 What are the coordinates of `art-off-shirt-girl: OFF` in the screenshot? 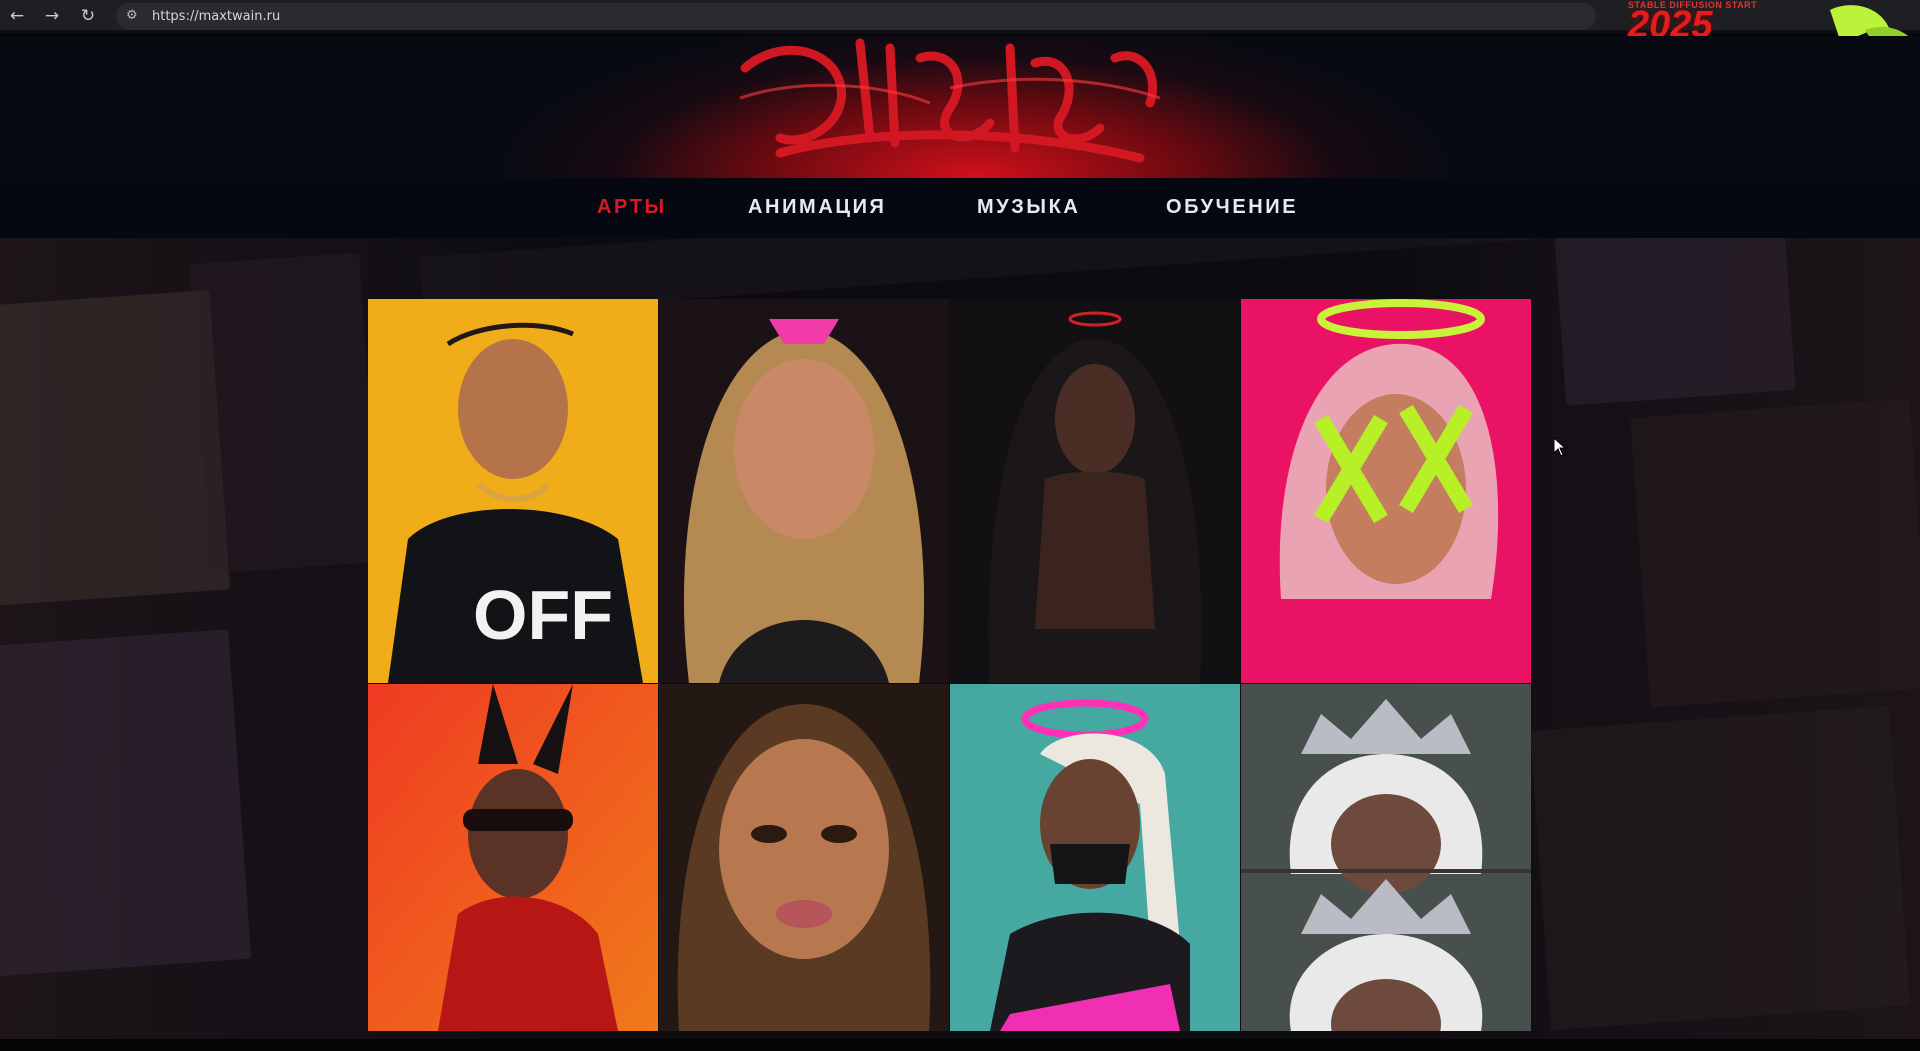 It's located at (513, 491).